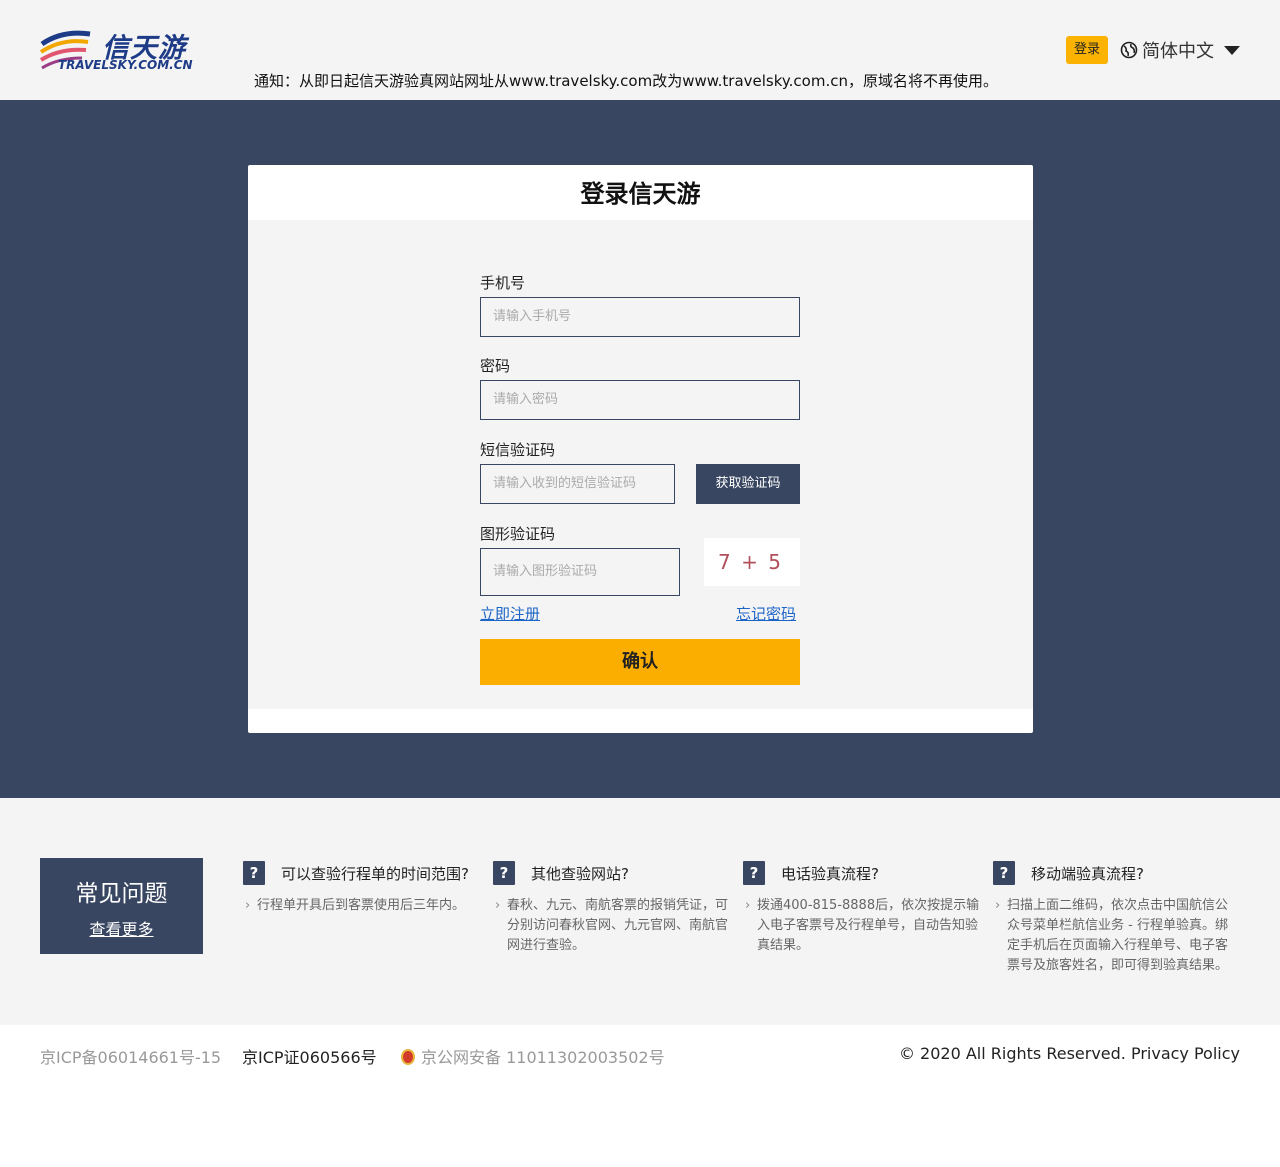 Image resolution: width=1280 pixels, height=1167 pixels. Describe the element at coordinates (408, 1057) in the screenshot. I see `police-badge-icon` at that location.